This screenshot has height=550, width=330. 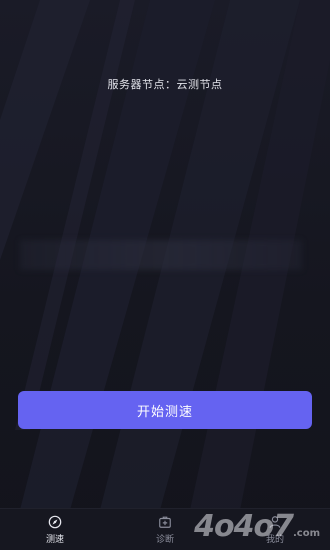 I want to click on tab-diagnose: 诊断, so click(x=165, y=529).